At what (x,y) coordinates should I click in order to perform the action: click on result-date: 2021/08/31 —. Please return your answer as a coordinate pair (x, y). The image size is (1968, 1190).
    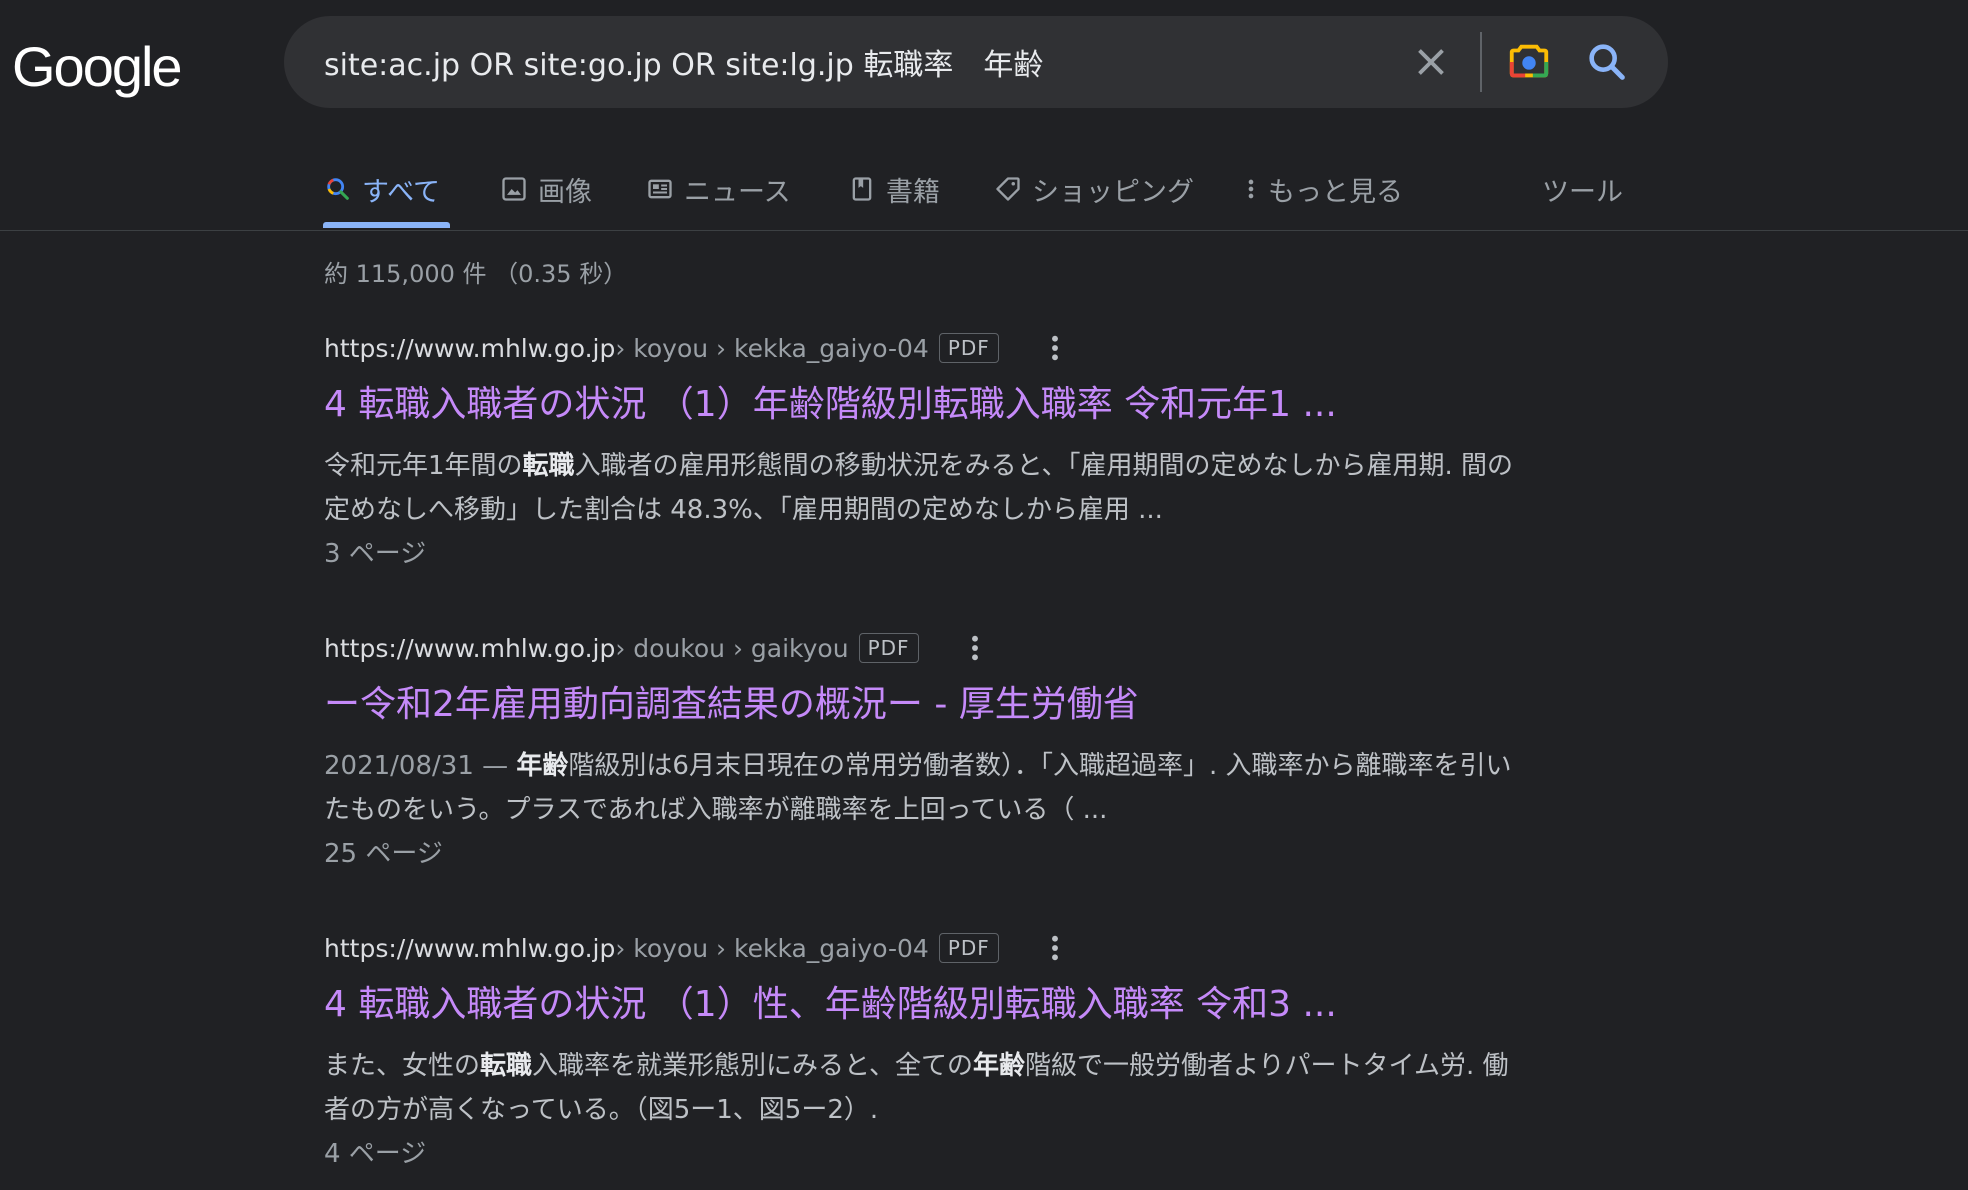
    Looking at the image, I should click on (420, 766).